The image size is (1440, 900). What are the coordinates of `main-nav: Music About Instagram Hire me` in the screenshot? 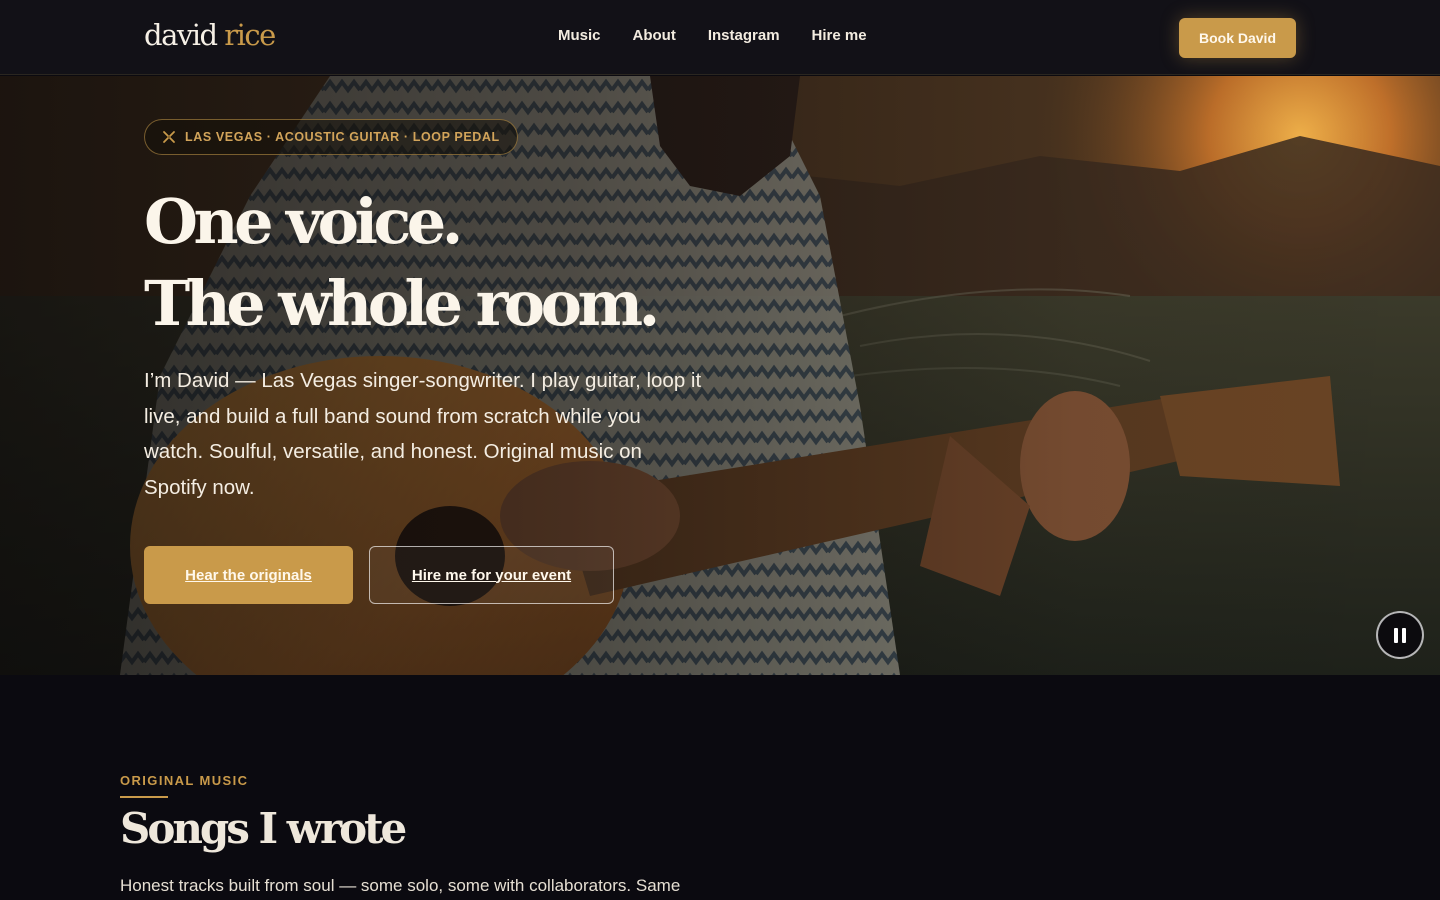 It's located at (712, 35).